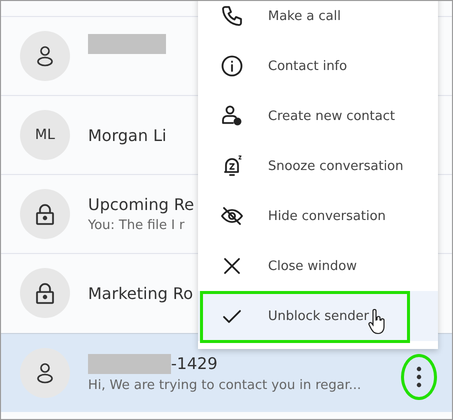 Image resolution: width=453 pixels, height=420 pixels. I want to click on menu-item: Contact info, so click(318, 66).